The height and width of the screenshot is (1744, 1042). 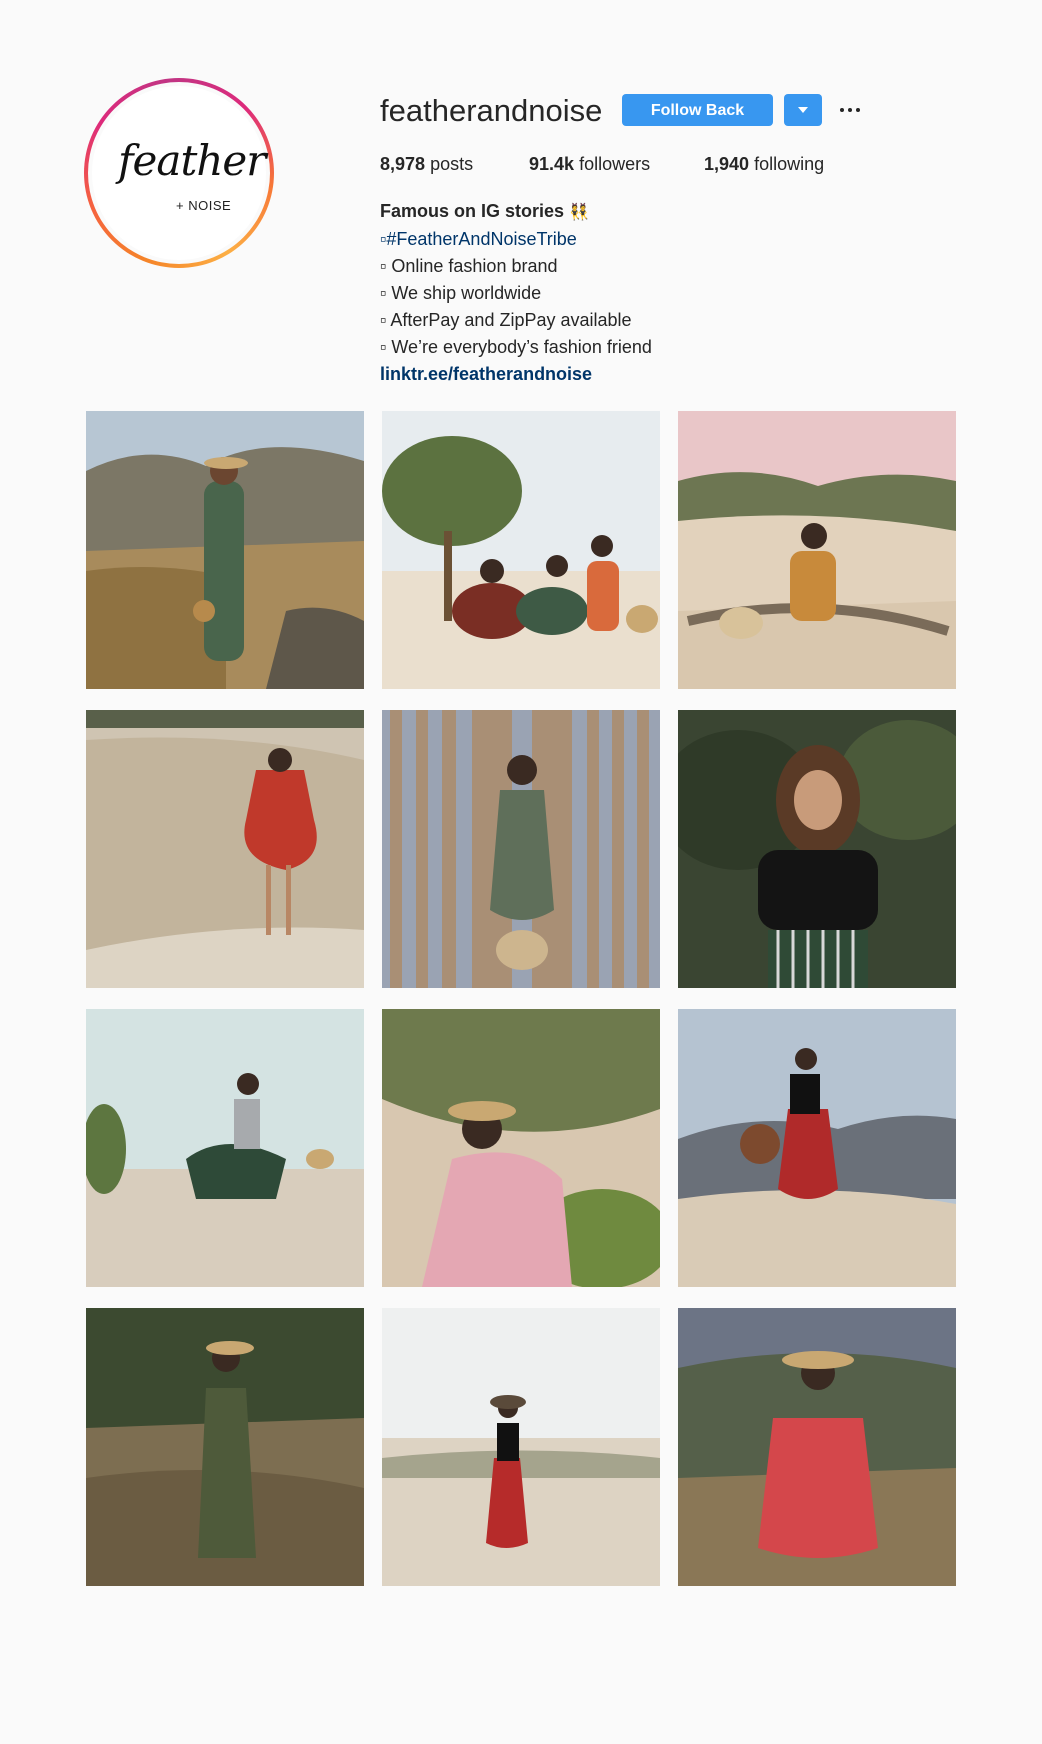 I want to click on followers-label: followers, so click(x=615, y=164).